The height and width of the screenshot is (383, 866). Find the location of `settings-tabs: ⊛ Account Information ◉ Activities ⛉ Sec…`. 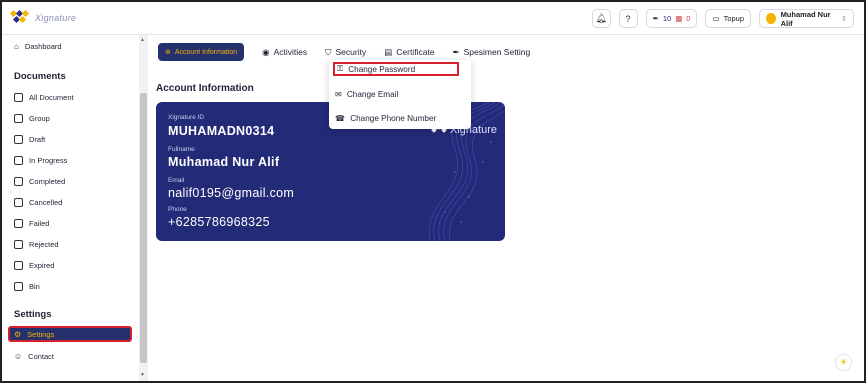

settings-tabs: ⊛ Account Information ◉ Activities ⛉ Sec… is located at coordinates (344, 52).